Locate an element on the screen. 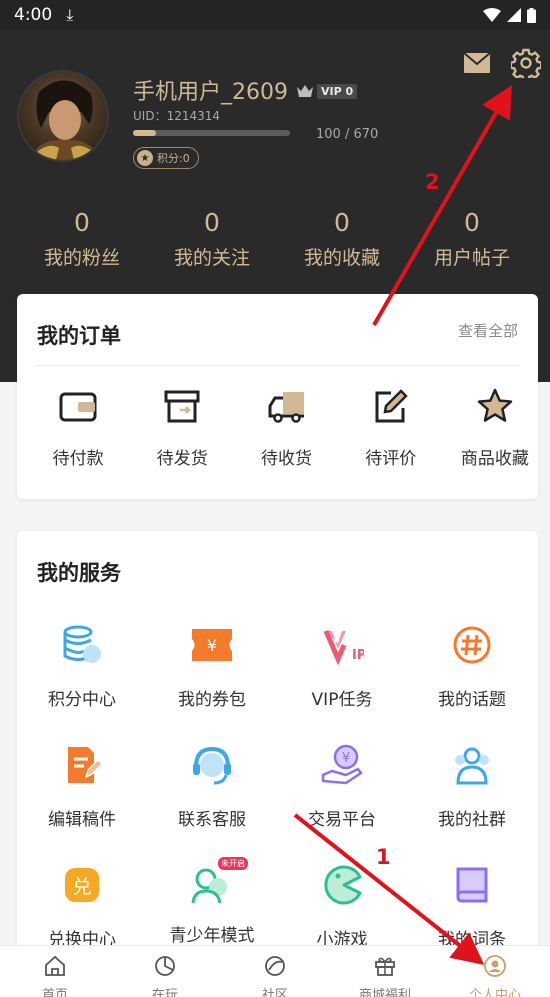 The height and width of the screenshot is (997, 550). order-pending-payment: 待付款 is located at coordinates (78, 427).